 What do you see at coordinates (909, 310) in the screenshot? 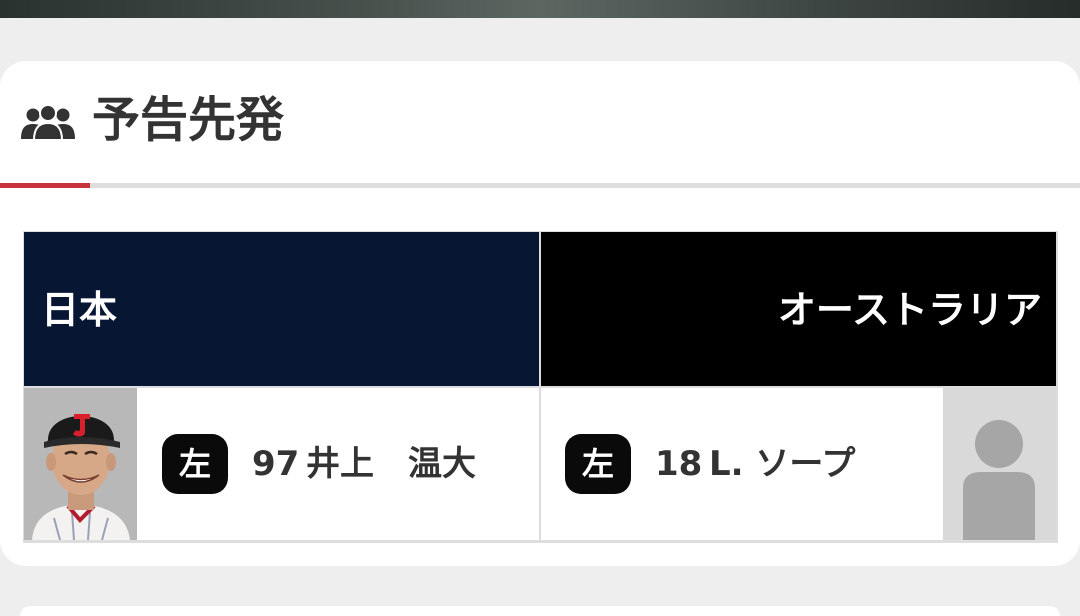
I see `team-name-away: オーストラリア` at bounding box center [909, 310].